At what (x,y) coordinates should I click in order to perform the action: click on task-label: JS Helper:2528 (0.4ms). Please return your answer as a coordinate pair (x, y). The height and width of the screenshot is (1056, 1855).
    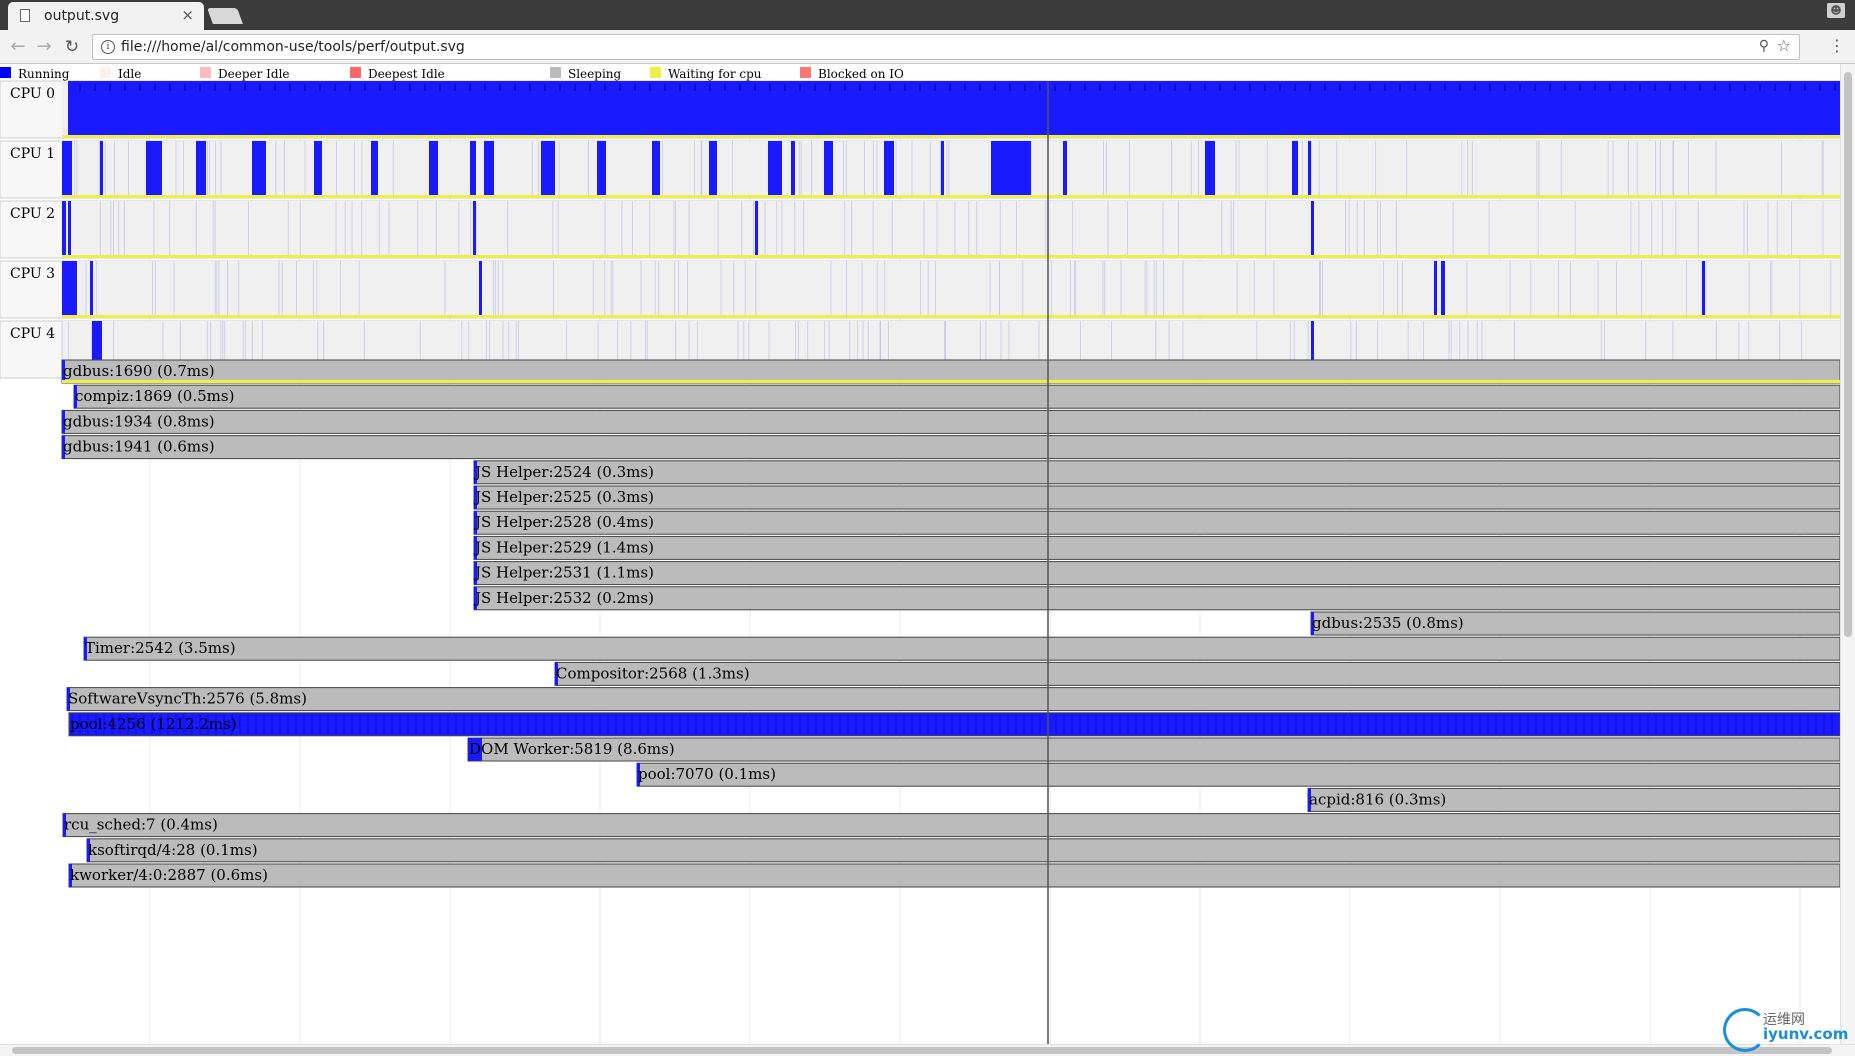
    Looking at the image, I should click on (563, 522).